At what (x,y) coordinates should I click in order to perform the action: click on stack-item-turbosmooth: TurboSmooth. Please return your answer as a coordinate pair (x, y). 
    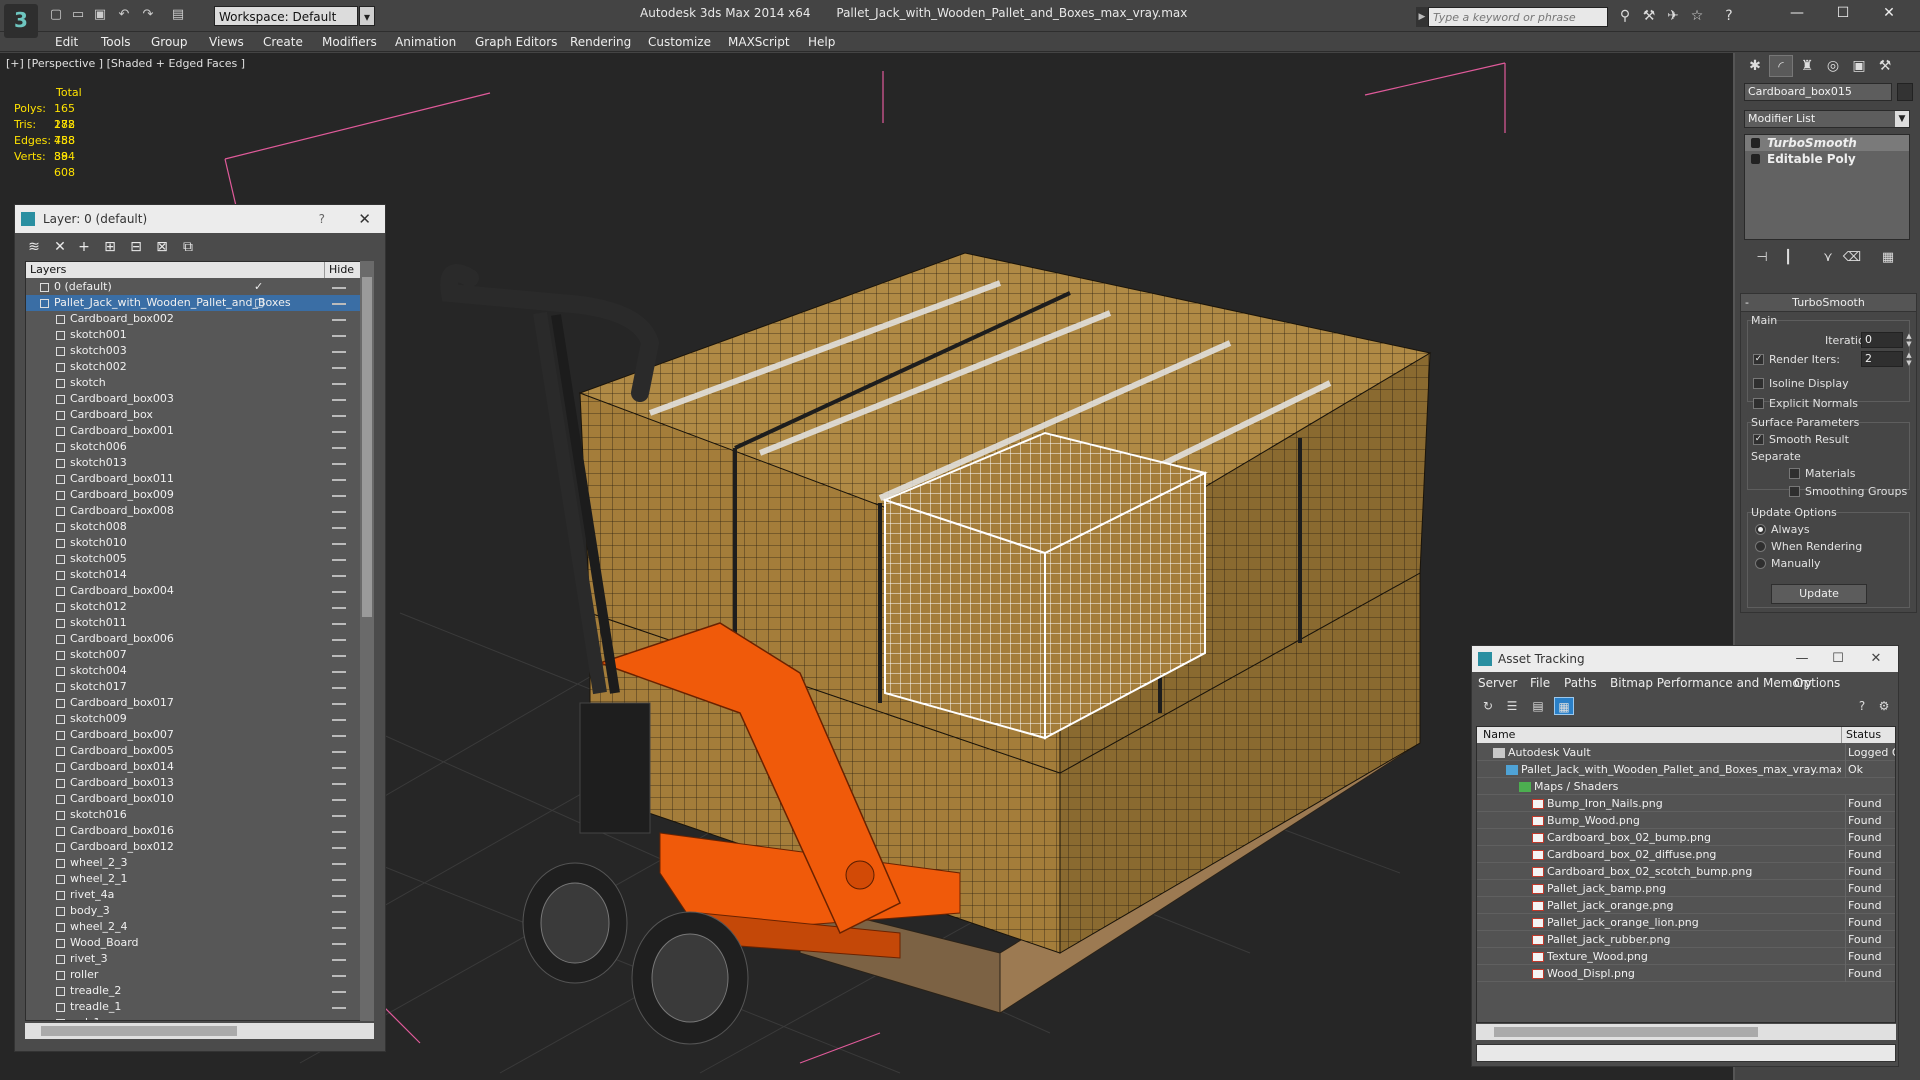
    Looking at the image, I should click on (1827, 143).